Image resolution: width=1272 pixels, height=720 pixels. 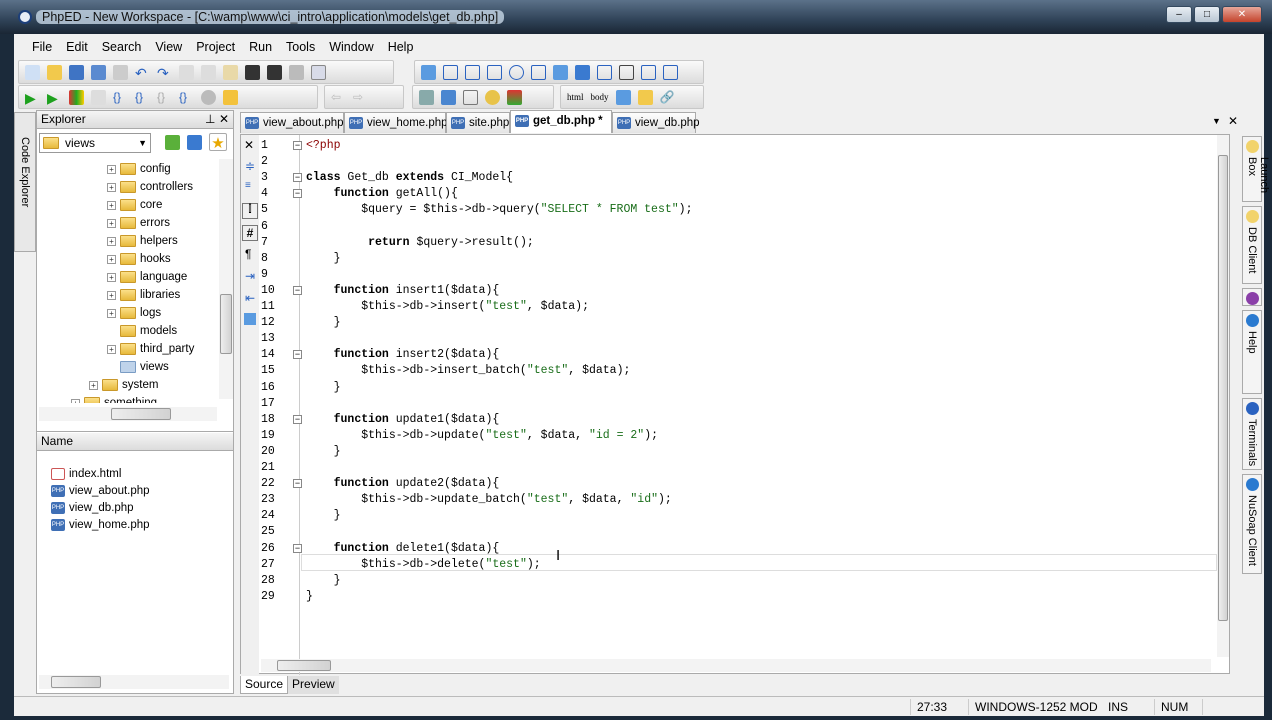 I want to click on table-icon, so click(x=472, y=72).